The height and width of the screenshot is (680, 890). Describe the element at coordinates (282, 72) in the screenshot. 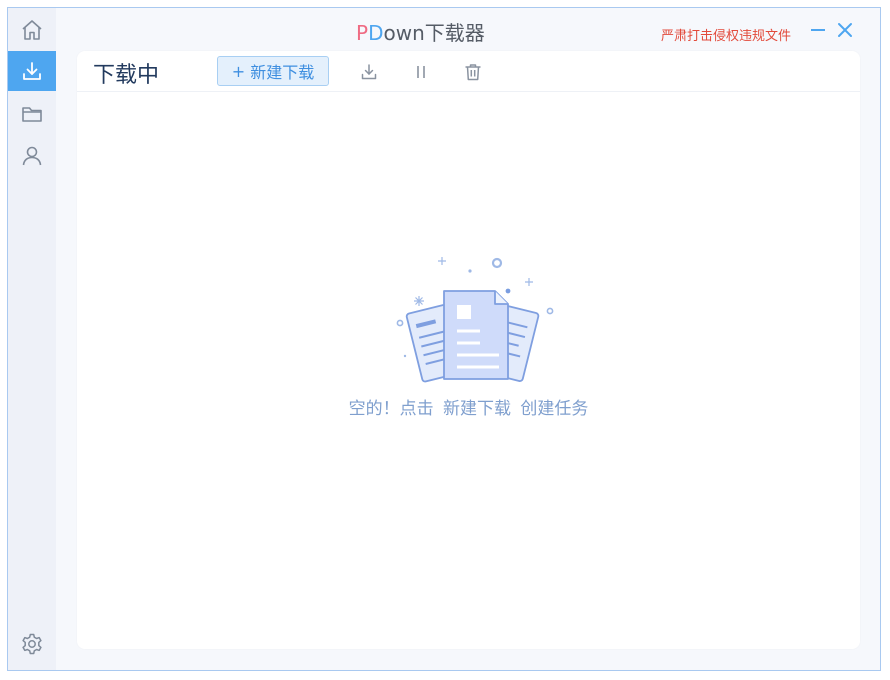

I see `new-download-label: 新建下载` at that location.